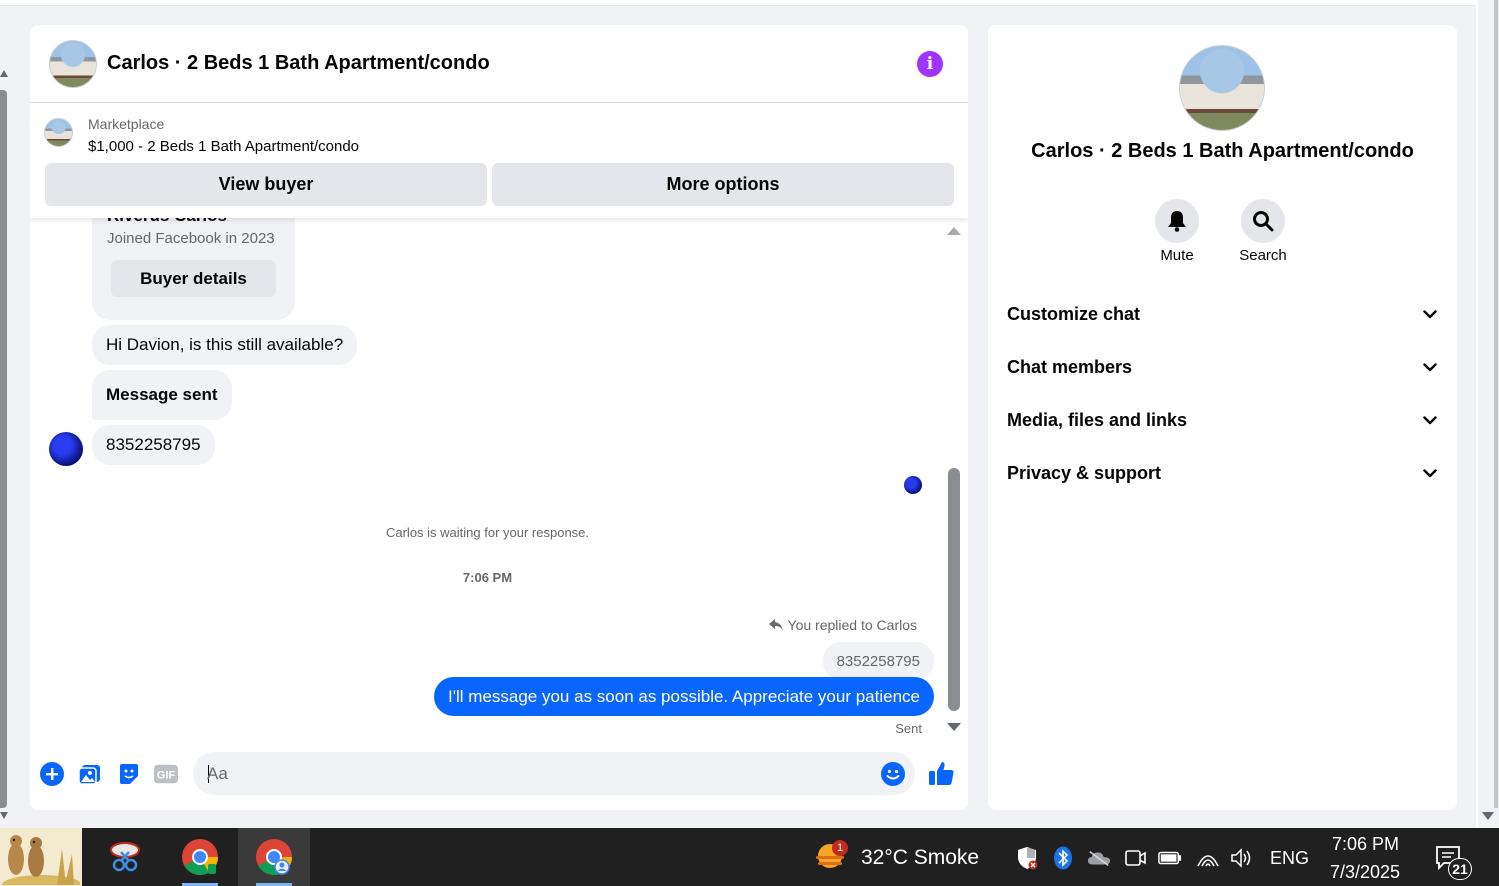 The height and width of the screenshot is (886, 1499). Describe the element at coordinates (954, 589) in the screenshot. I see `chat-scrollbar-thumb` at that location.